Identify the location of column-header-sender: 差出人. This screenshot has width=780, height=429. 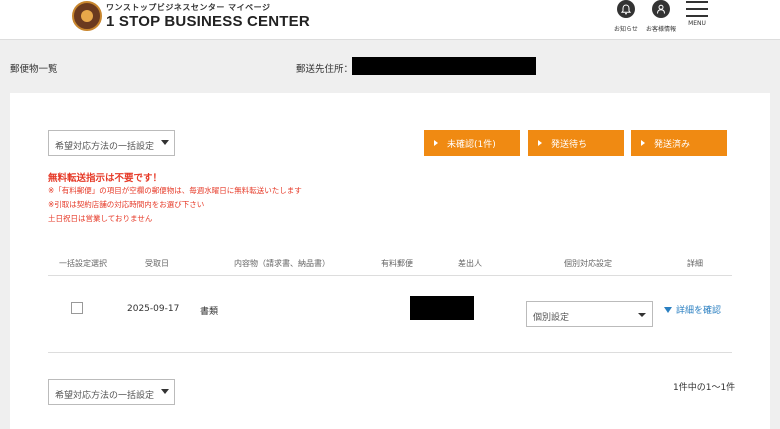
(470, 263).